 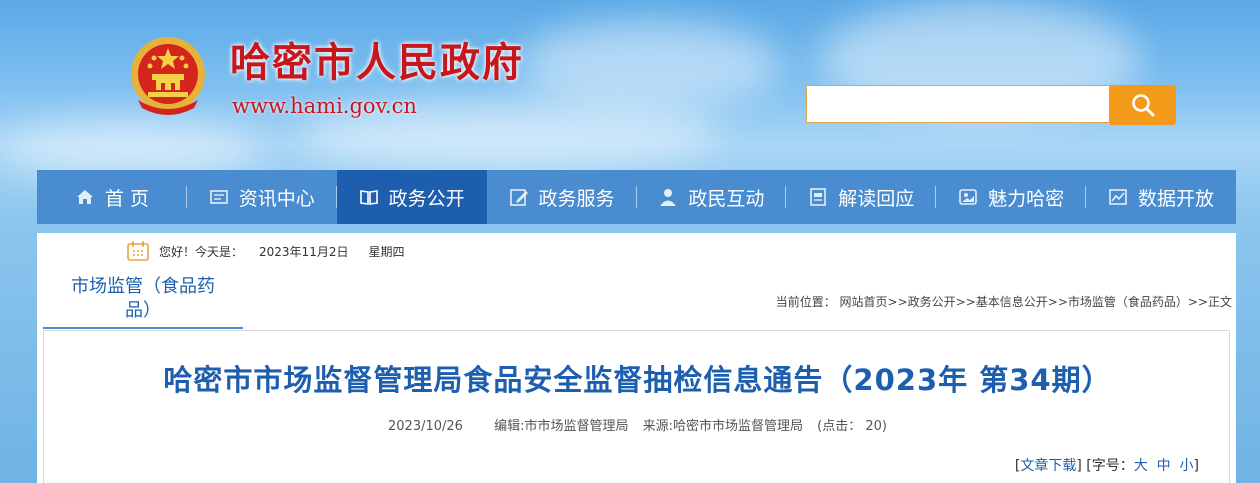 I want to click on greeting-bar: 您好！今天是： 2023年11月2日 星期四, so click(x=265, y=251).